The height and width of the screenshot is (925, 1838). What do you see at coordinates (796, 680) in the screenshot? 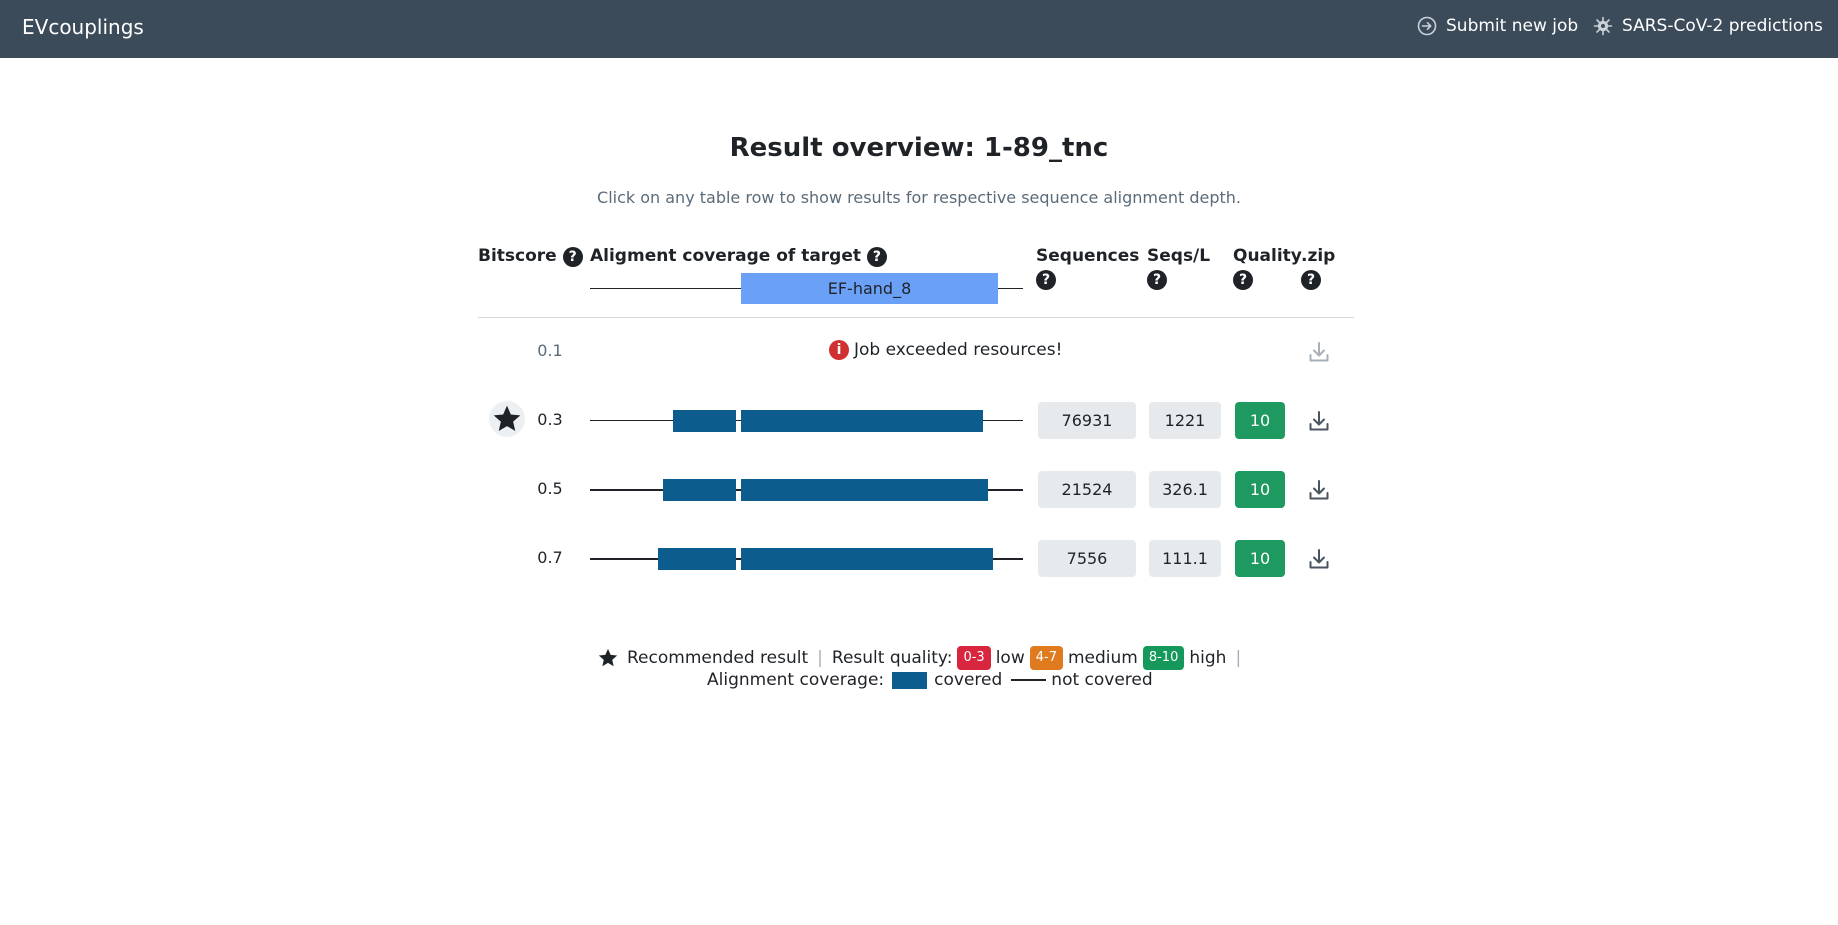
I see `legend-coverage-label: Alignment coverage:` at bounding box center [796, 680].